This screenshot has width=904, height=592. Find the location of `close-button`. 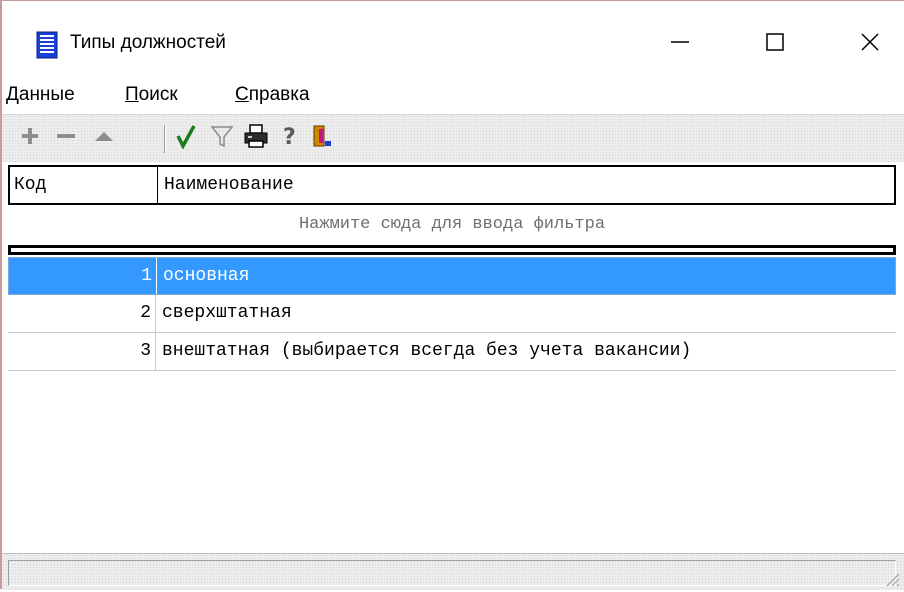

close-button is located at coordinates (870, 44).